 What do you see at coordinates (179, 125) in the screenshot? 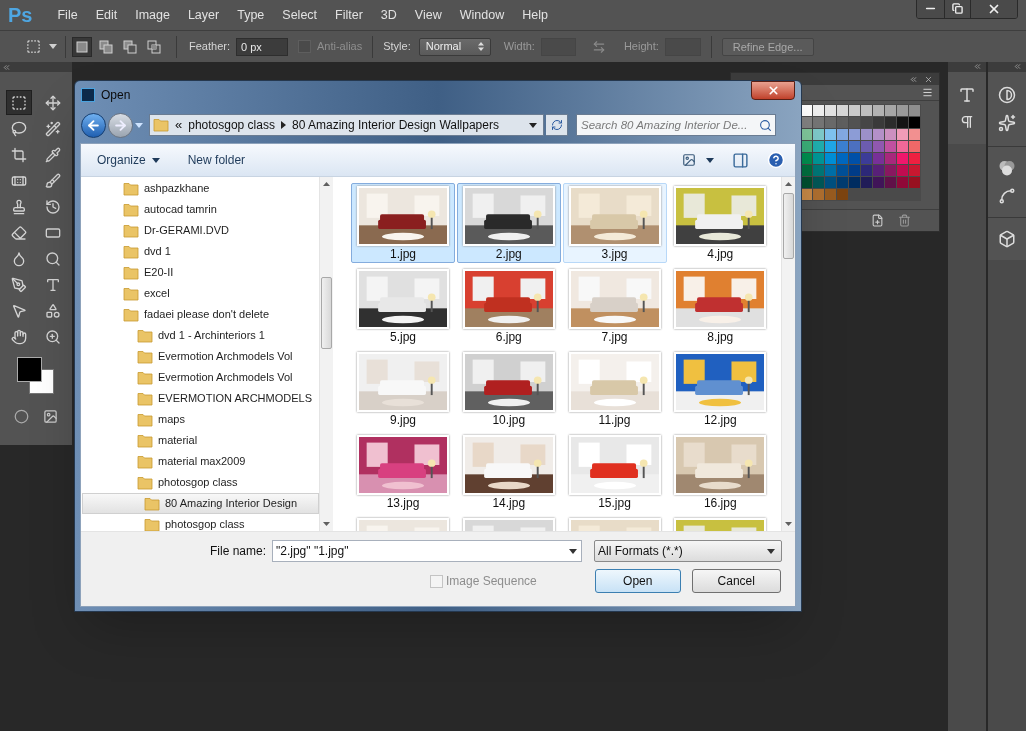
I see `breadcrumb-overflow: «` at bounding box center [179, 125].